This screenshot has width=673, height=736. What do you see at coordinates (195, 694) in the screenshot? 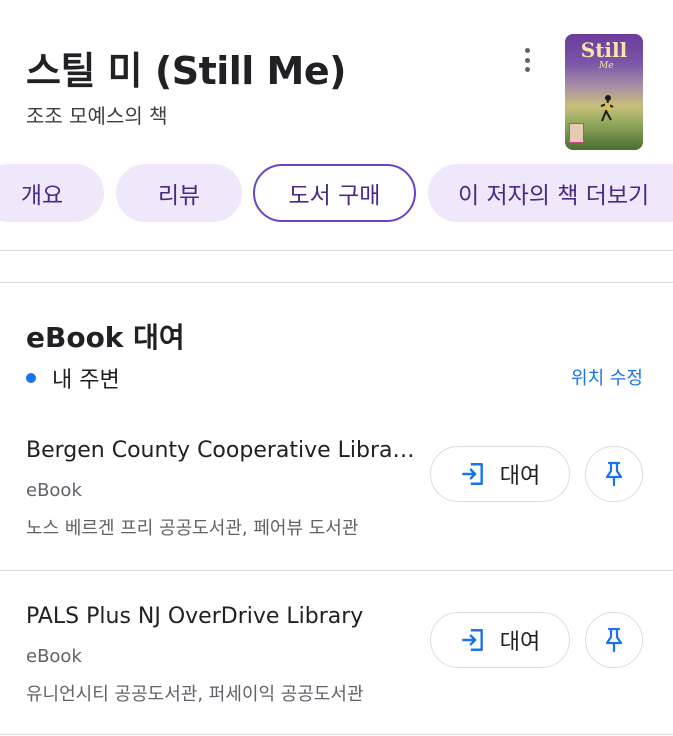
I see `library-branches: 유니언시티 공공도서관, 퍼세이익 공공도서관` at bounding box center [195, 694].